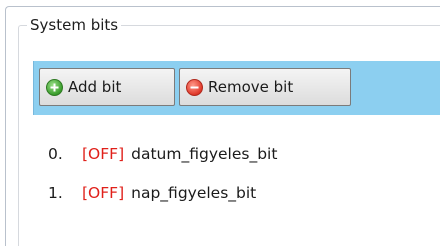 The height and width of the screenshot is (246, 440). Describe the element at coordinates (54, 87) in the screenshot. I see `plus-icon` at that location.